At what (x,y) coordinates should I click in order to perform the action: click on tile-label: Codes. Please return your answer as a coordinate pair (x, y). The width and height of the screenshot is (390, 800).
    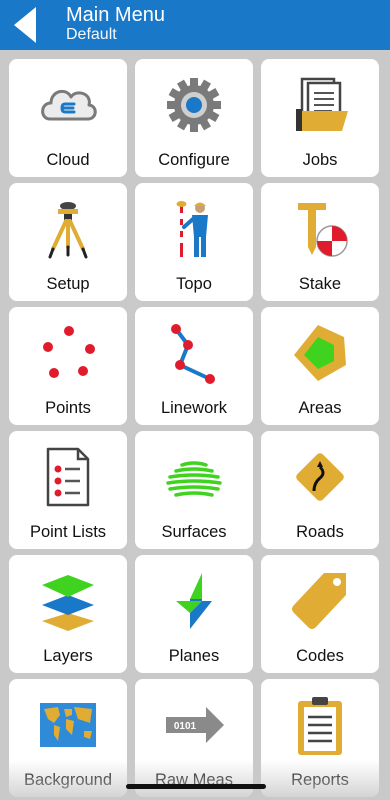
    Looking at the image, I should click on (320, 656).